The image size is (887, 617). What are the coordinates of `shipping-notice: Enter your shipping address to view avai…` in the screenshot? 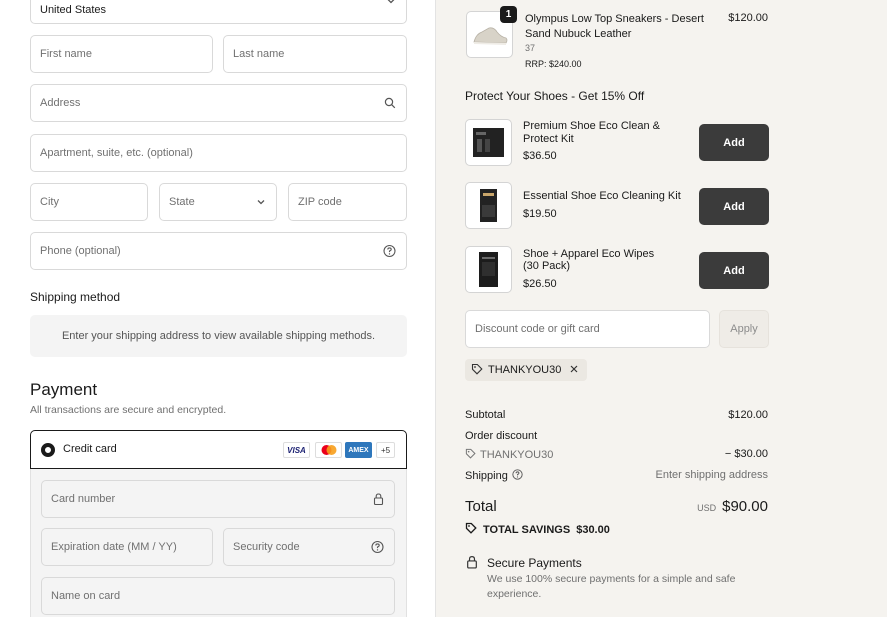 It's located at (218, 336).